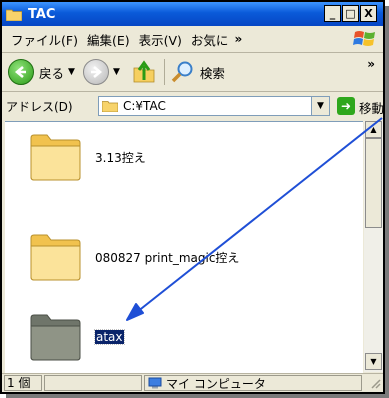 The image size is (389, 398). I want to click on scroll-down-button: ▼, so click(373, 361).